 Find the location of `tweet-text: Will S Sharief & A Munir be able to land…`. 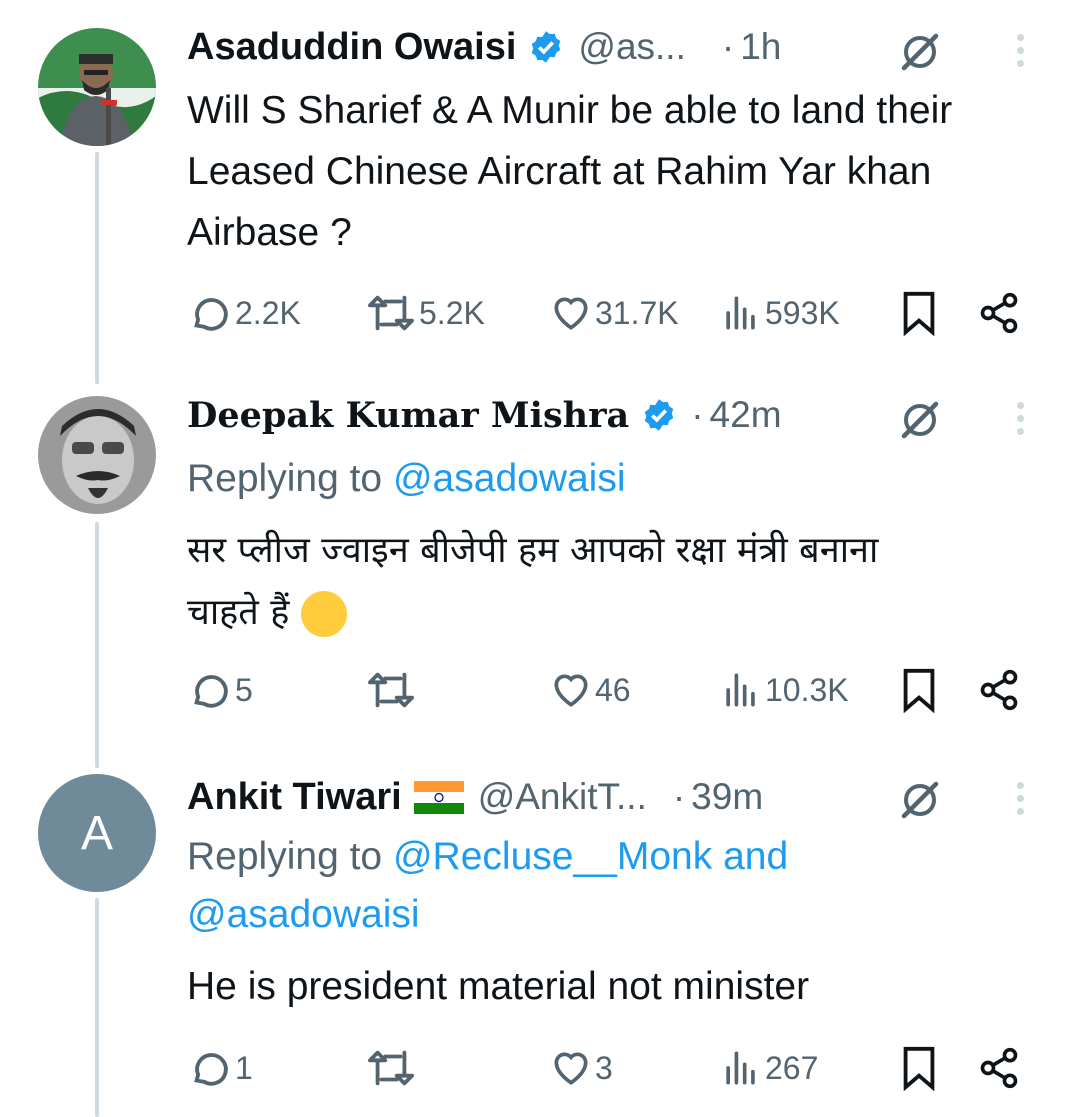

tweet-text: Will S Sharief & A Munir be able to land… is located at coordinates (570, 171).